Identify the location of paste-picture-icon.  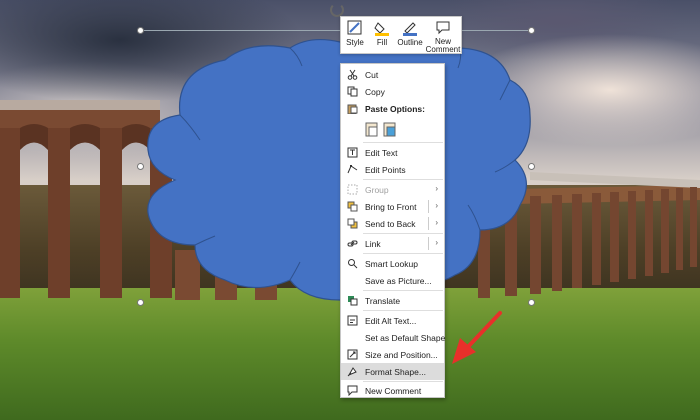
(389, 129).